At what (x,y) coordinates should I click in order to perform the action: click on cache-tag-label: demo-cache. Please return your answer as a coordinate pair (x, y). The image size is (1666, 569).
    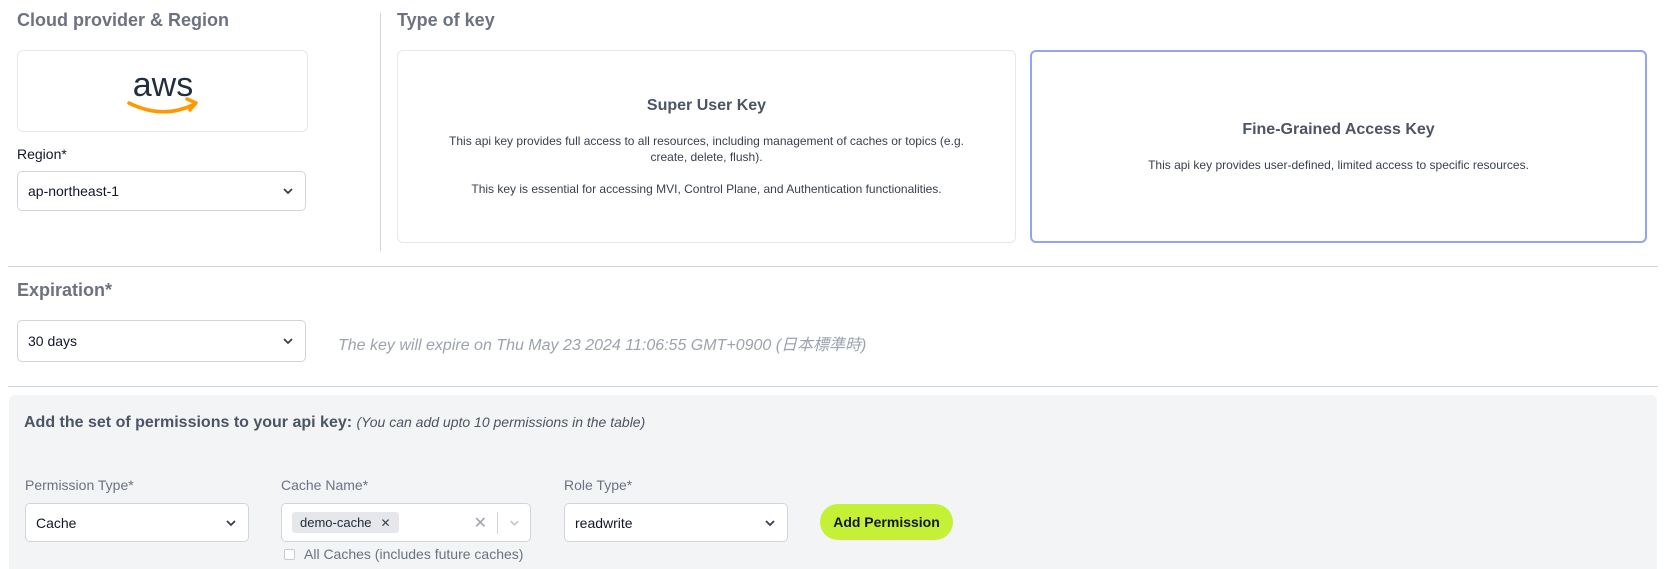
    Looking at the image, I should click on (336, 522).